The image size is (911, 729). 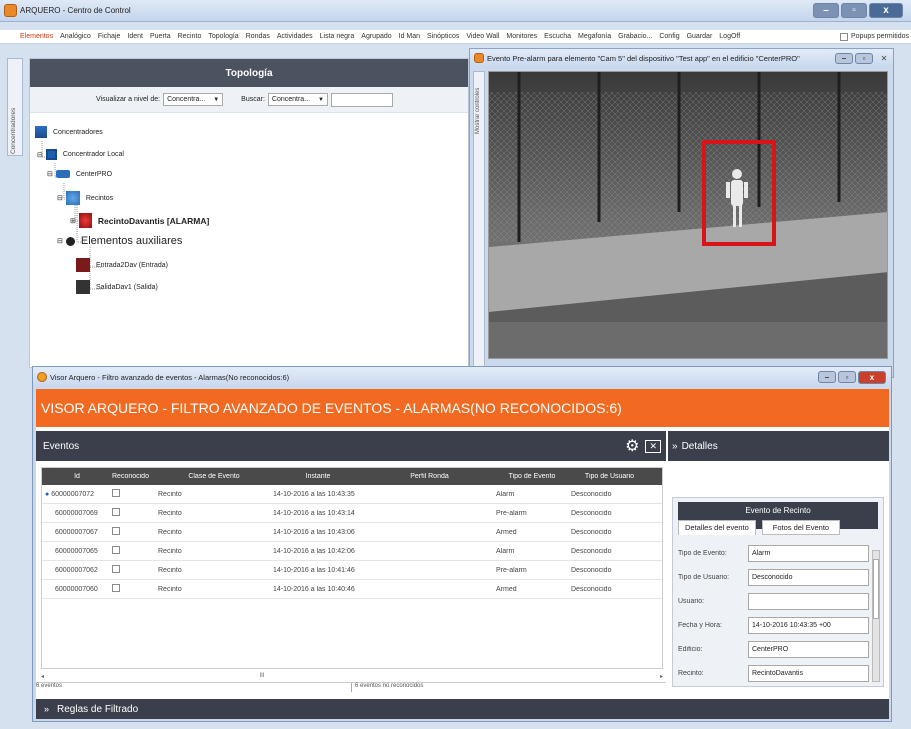 I want to click on detail-field-value, so click(x=808, y=601).